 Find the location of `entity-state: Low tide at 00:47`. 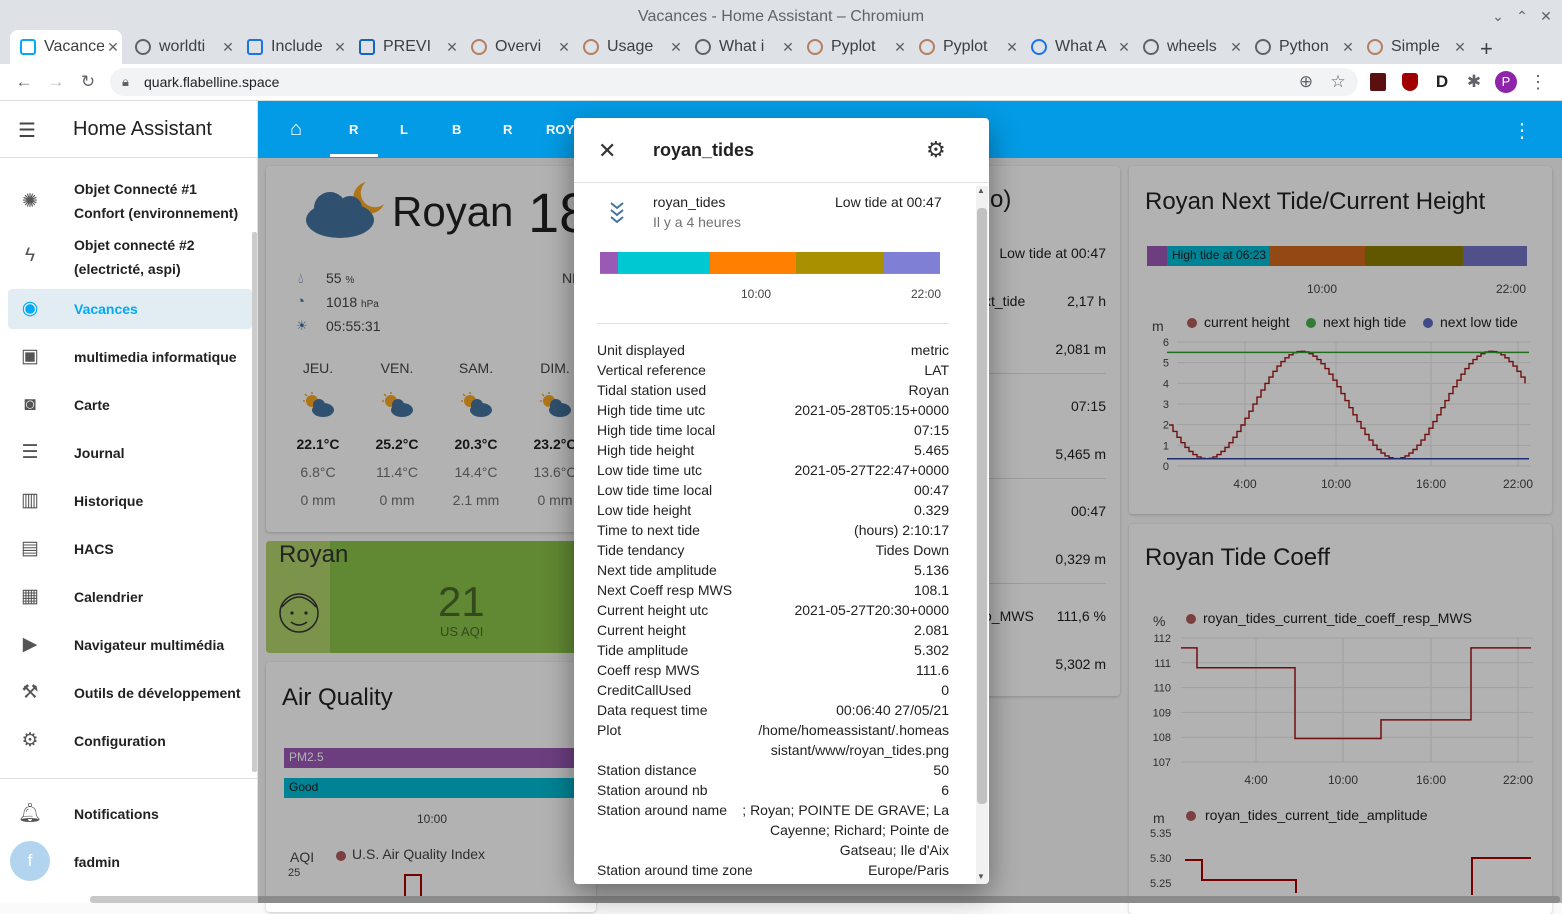

entity-state: Low tide at 00:47 is located at coordinates (888, 202).